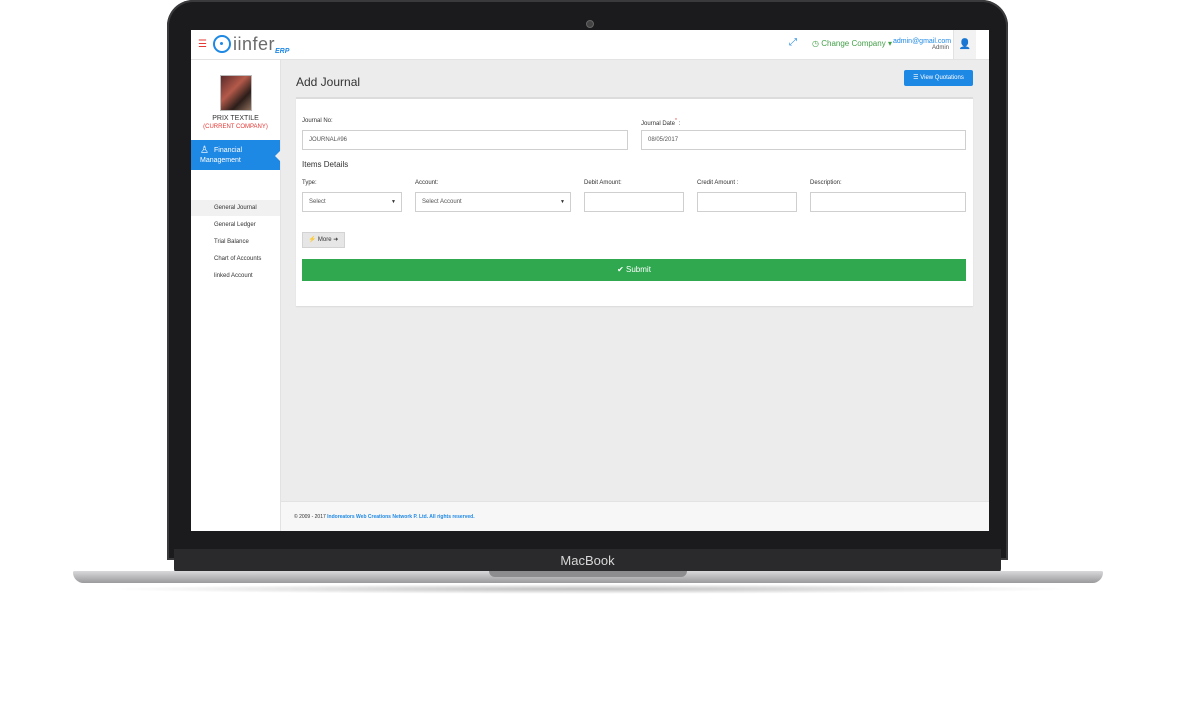  What do you see at coordinates (254, 44) in the screenshot?
I see `logo-text: iinfer` at bounding box center [254, 44].